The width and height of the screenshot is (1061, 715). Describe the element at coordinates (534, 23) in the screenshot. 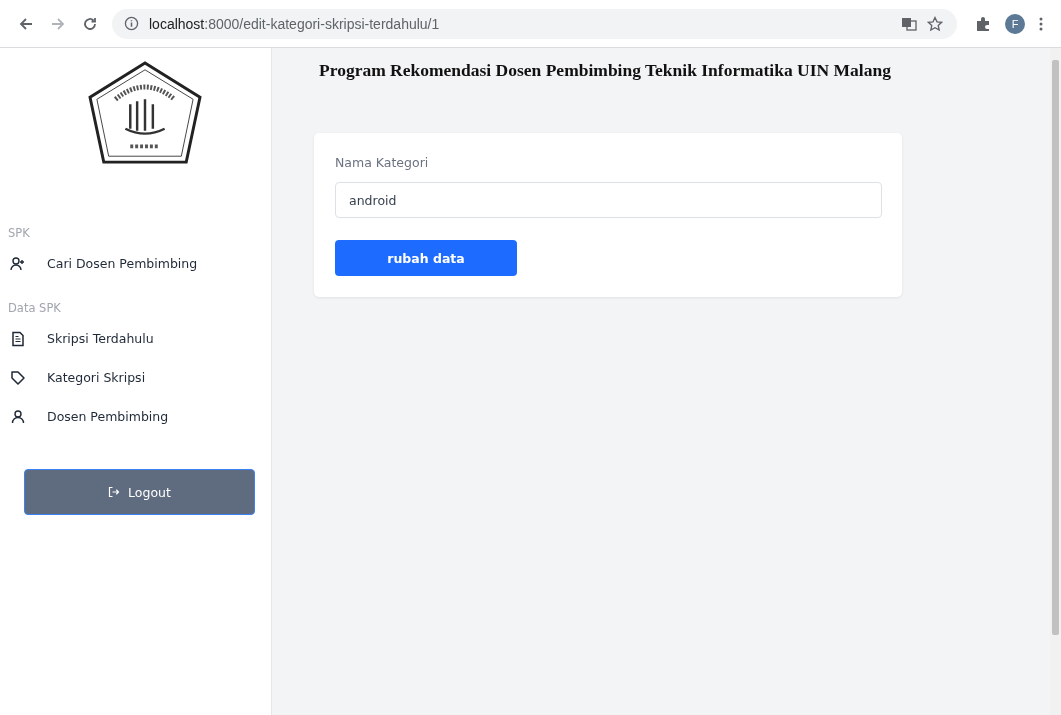

I see `address-bar: localhost:8000/edit-kategori-skripsi-terdahulu/1` at that location.